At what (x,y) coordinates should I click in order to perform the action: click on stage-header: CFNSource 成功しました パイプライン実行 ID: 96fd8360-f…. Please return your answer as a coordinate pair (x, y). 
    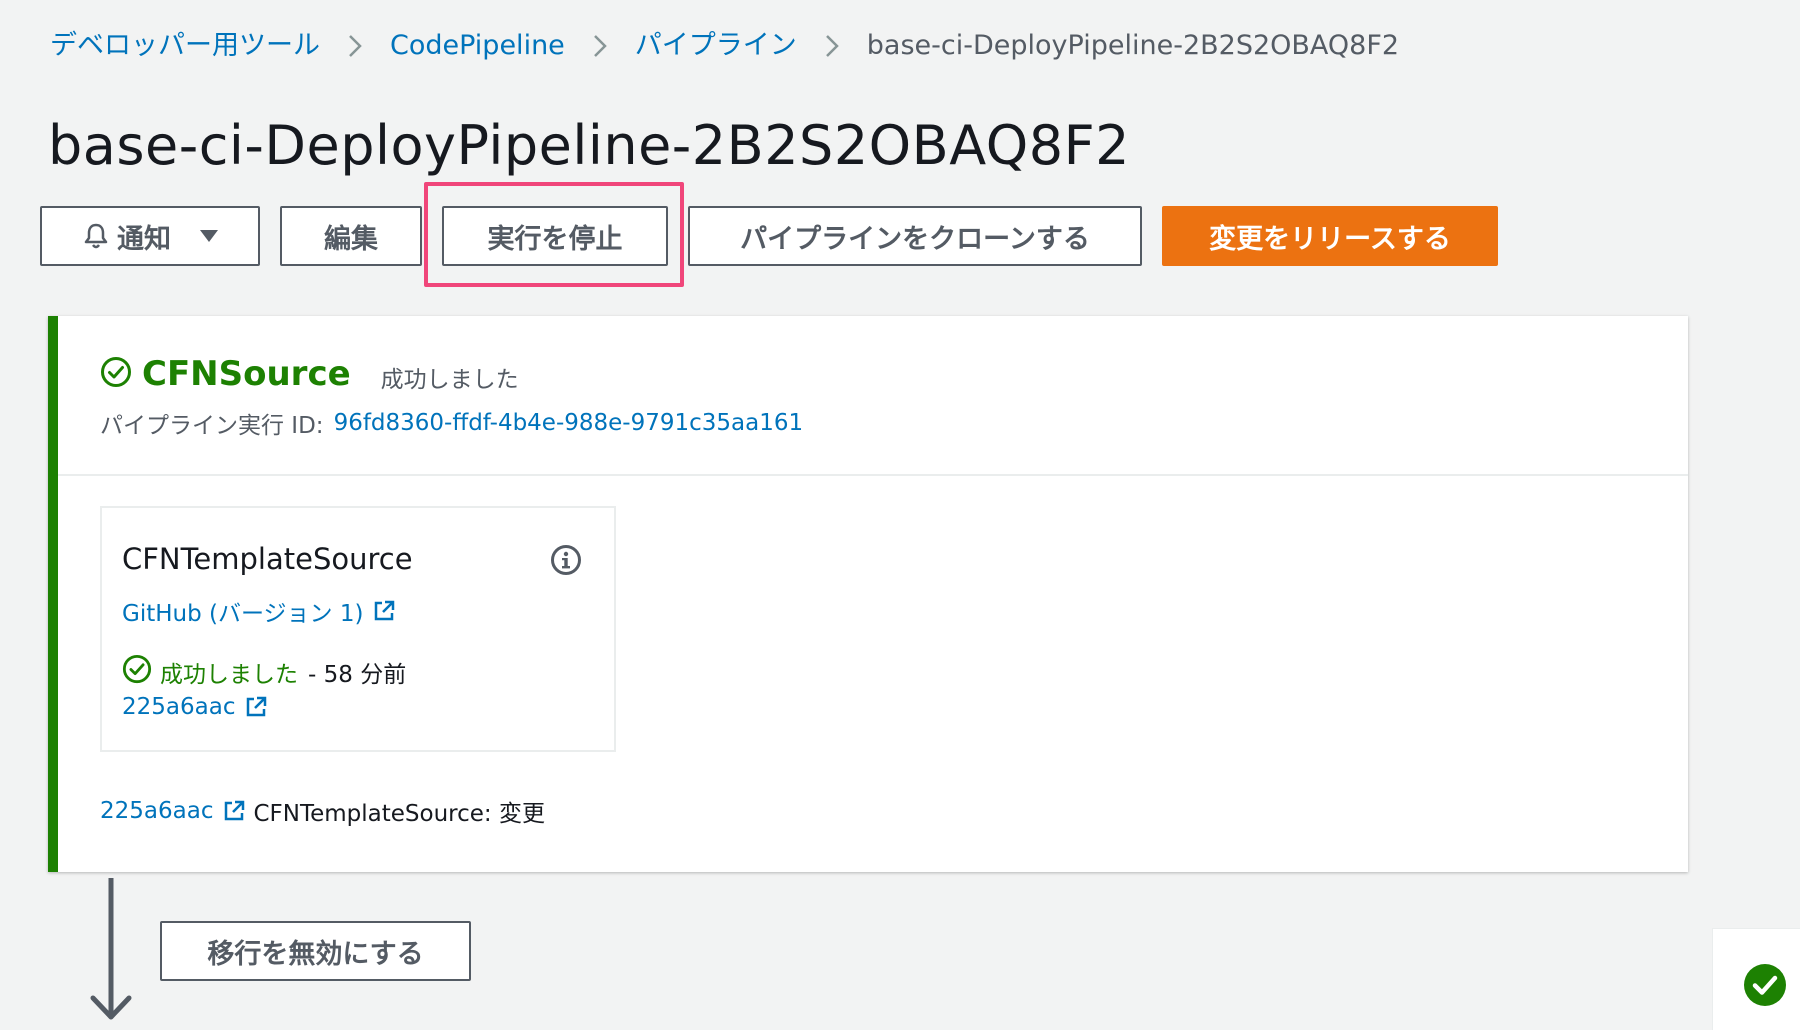
    Looking at the image, I should click on (873, 396).